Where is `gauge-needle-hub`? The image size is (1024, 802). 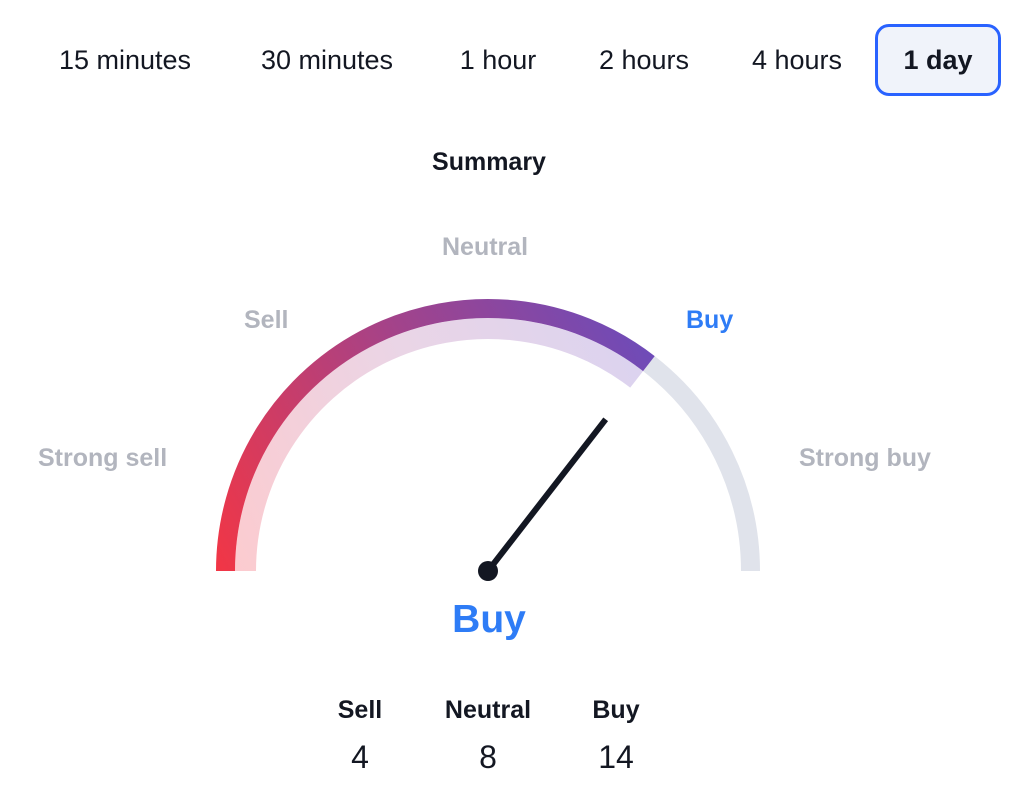 gauge-needle-hub is located at coordinates (488, 571).